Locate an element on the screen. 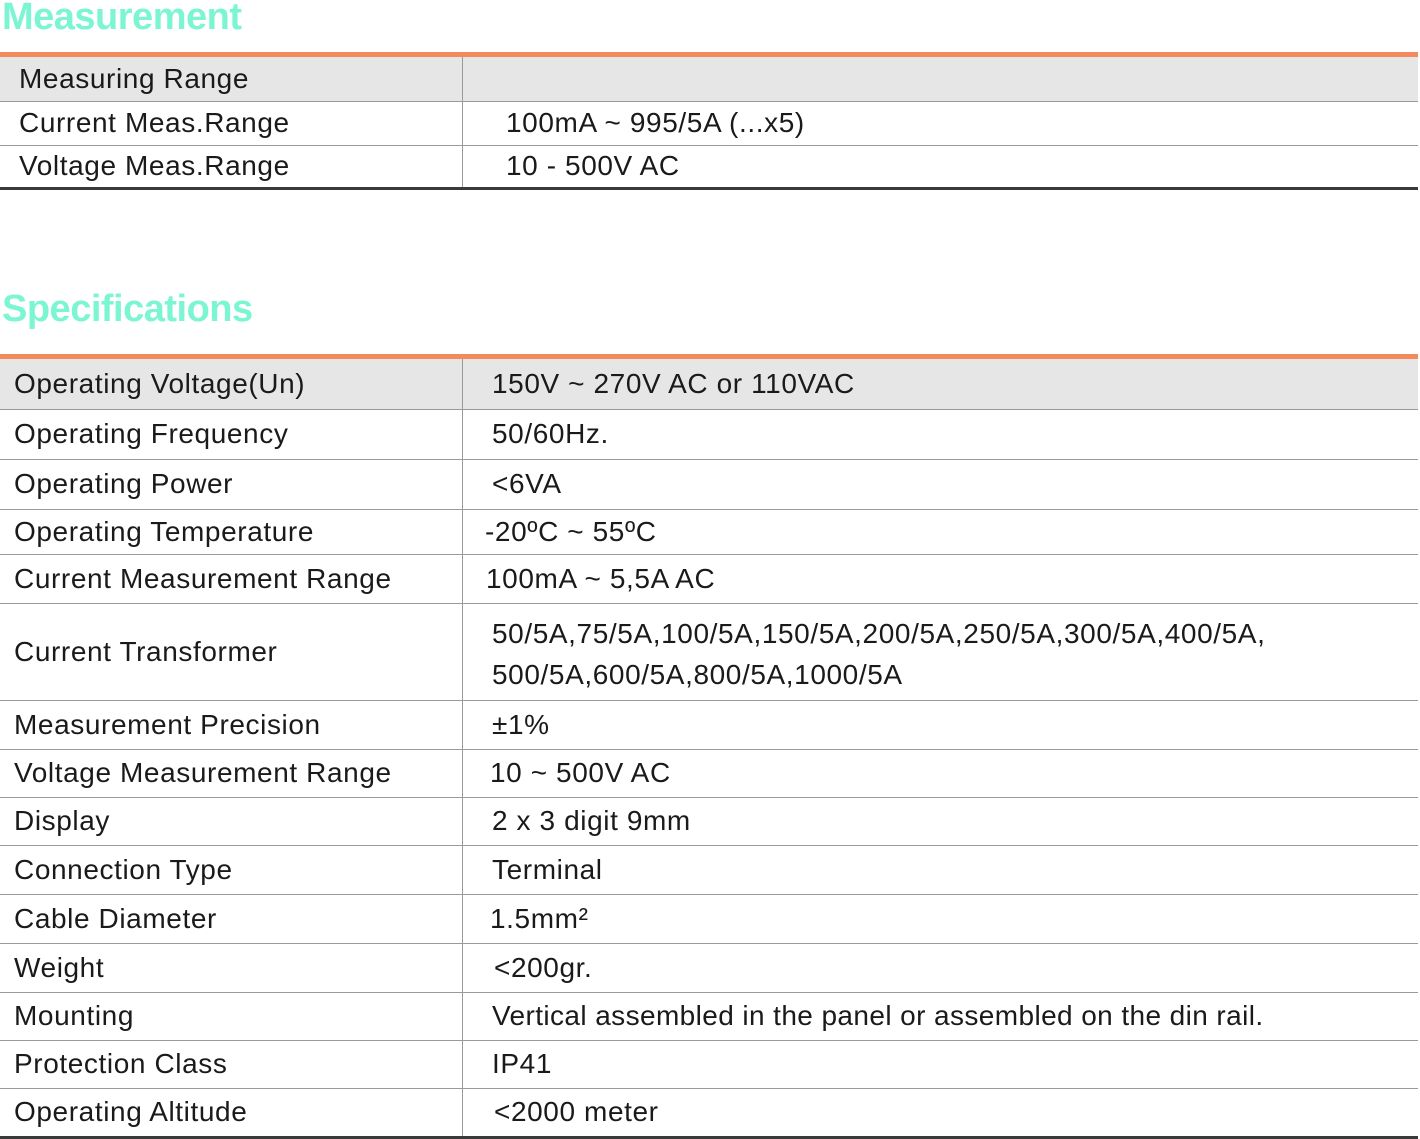 This screenshot has height=1139, width=1420. row-label: Current Meas.Range is located at coordinates (231, 123).